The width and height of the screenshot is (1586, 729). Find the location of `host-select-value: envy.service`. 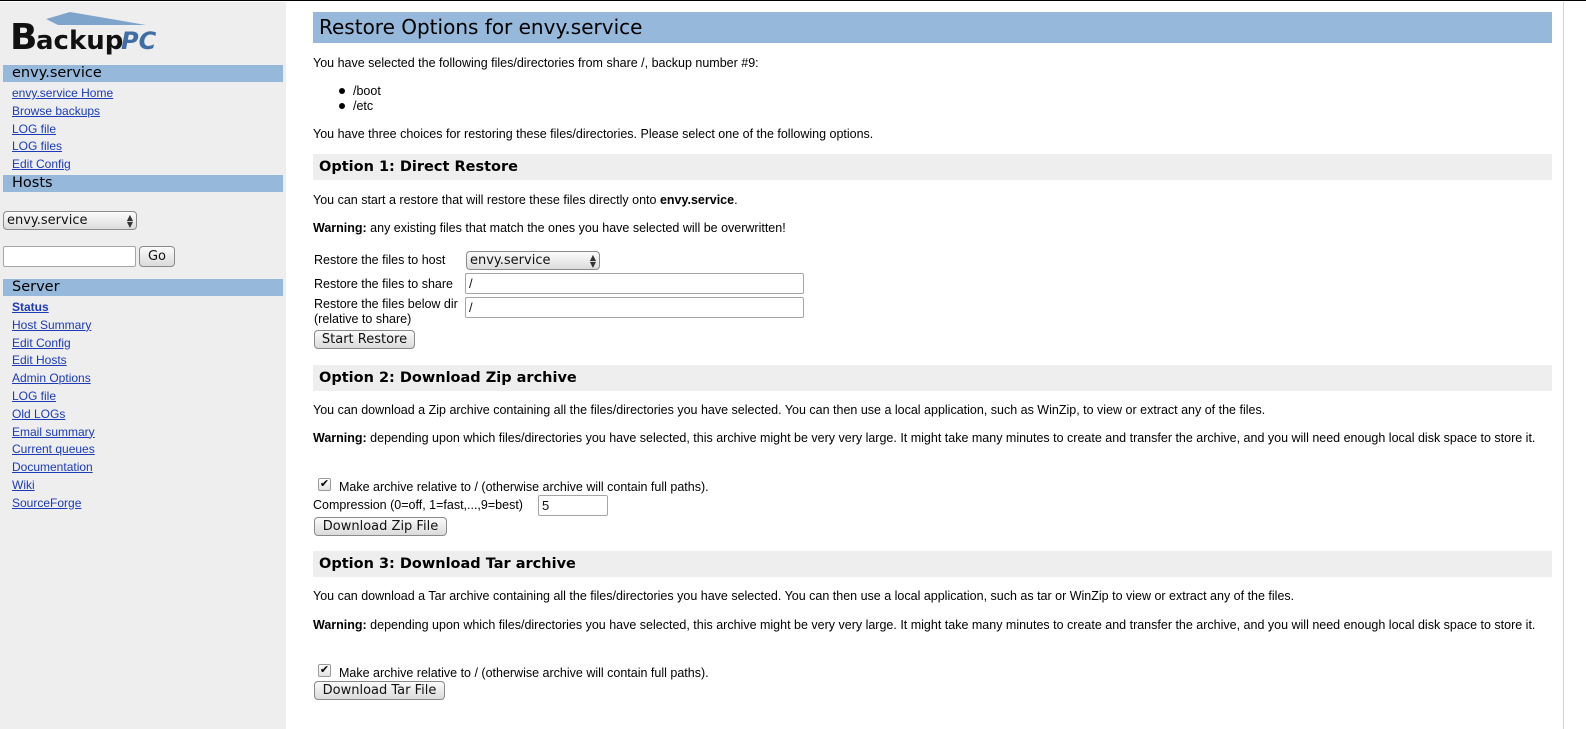

host-select-value: envy.service is located at coordinates (47, 220).